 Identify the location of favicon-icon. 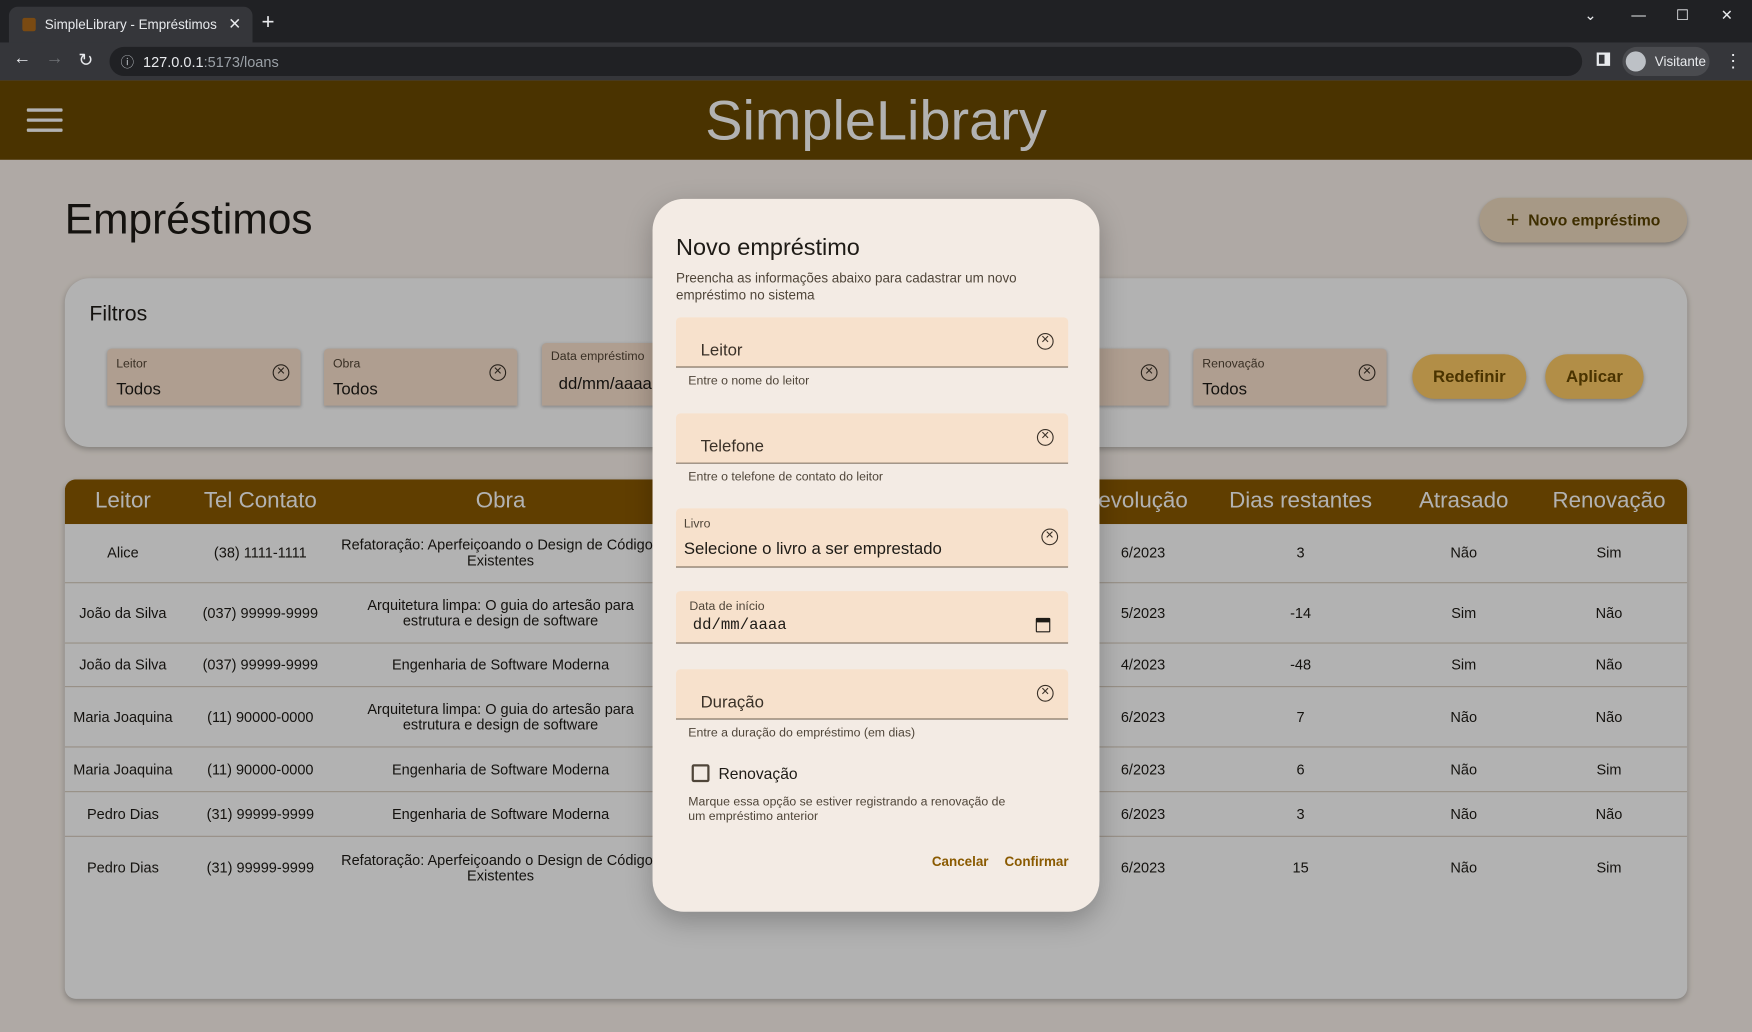
(29, 24).